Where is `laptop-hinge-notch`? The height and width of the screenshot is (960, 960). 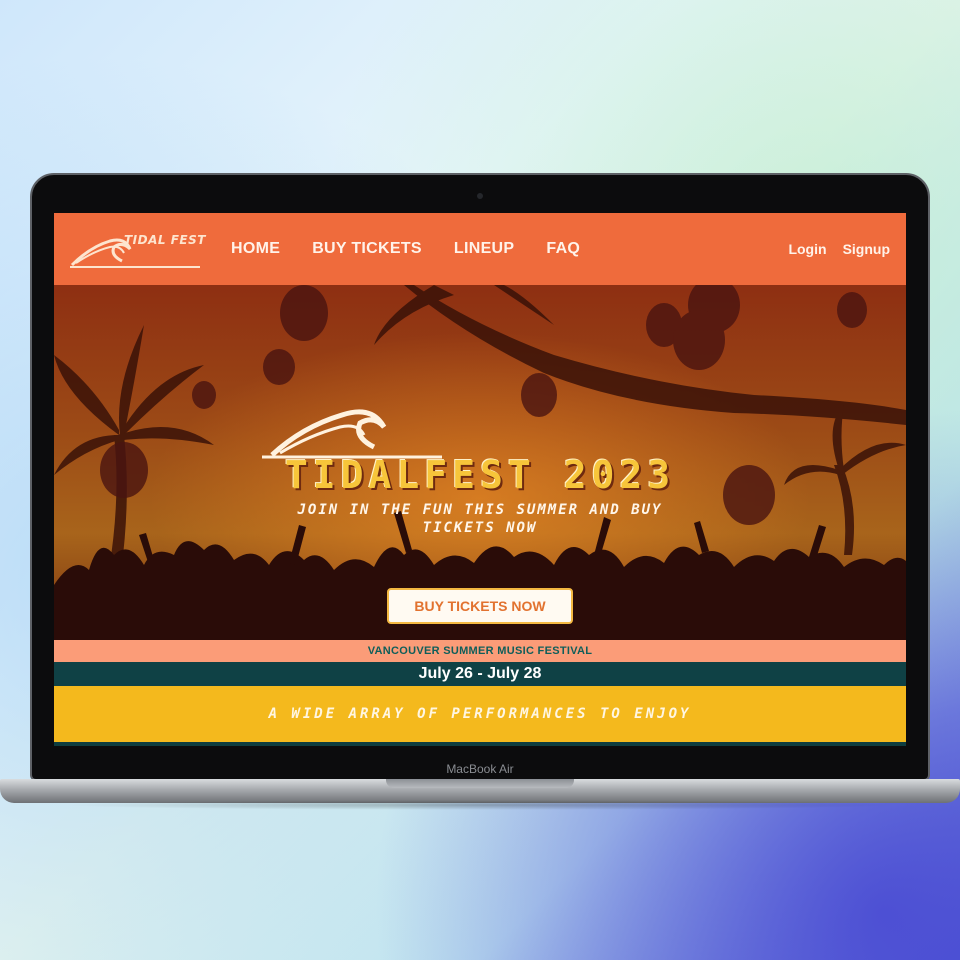
laptop-hinge-notch is located at coordinates (480, 783).